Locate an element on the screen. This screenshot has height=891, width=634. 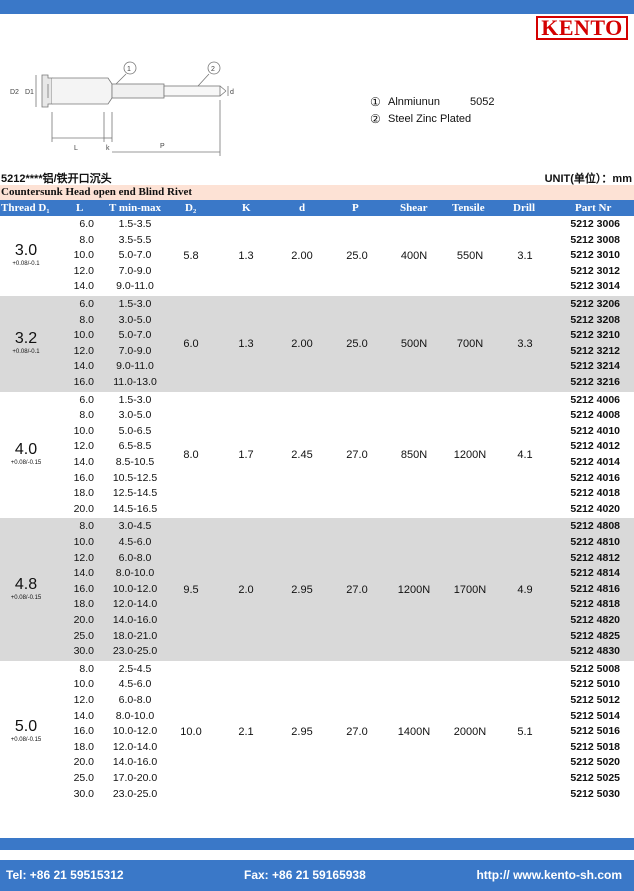
table-row: 20.0 14.0-16.0 5212 5020 is located at coordinates (317, 763).